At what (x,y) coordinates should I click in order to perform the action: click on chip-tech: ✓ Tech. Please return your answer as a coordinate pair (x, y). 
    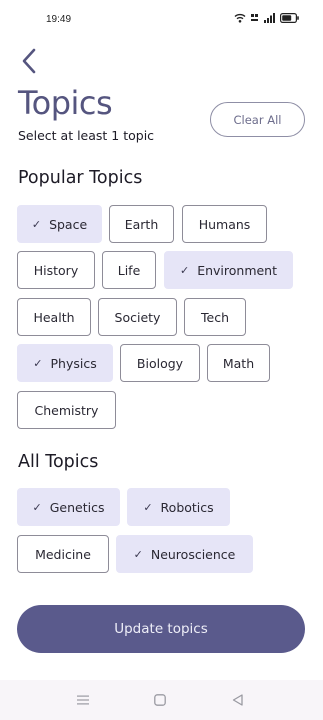
    Looking at the image, I should click on (215, 317).